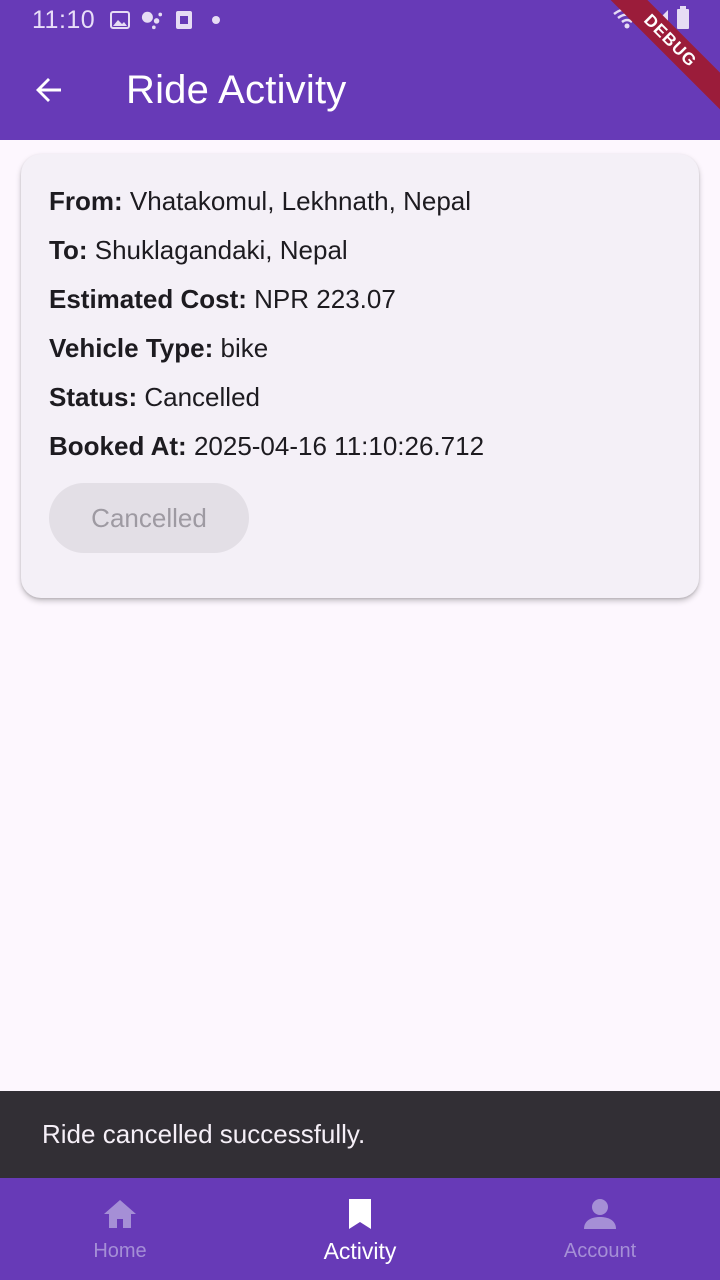 The height and width of the screenshot is (1280, 720). I want to click on ride-status-value: Cancelled, so click(202, 397).